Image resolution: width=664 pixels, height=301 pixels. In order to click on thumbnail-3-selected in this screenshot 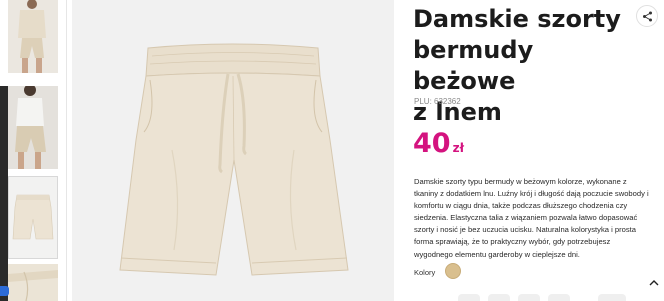, I will do `click(33, 217)`.